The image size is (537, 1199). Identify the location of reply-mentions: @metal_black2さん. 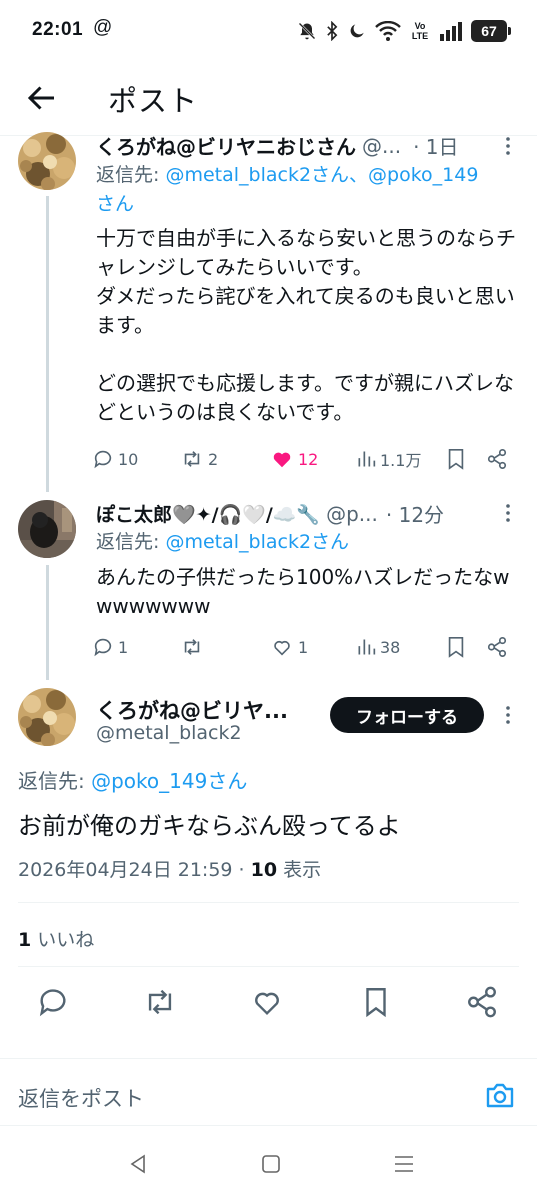
(257, 542).